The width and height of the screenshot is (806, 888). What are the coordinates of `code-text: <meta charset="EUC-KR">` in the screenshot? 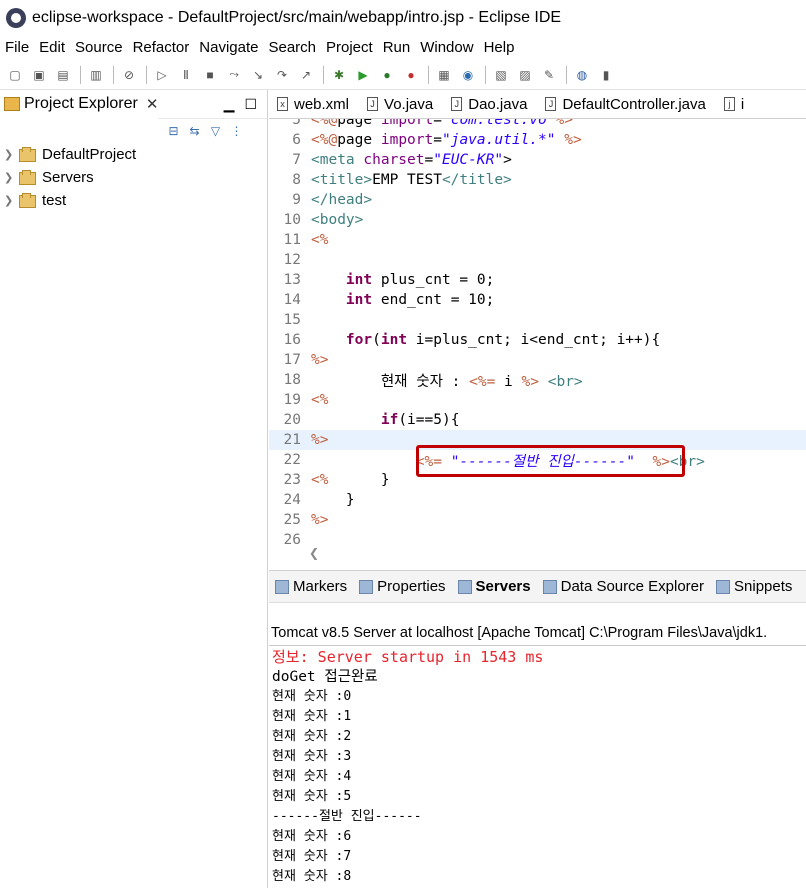 It's located at (411, 160).